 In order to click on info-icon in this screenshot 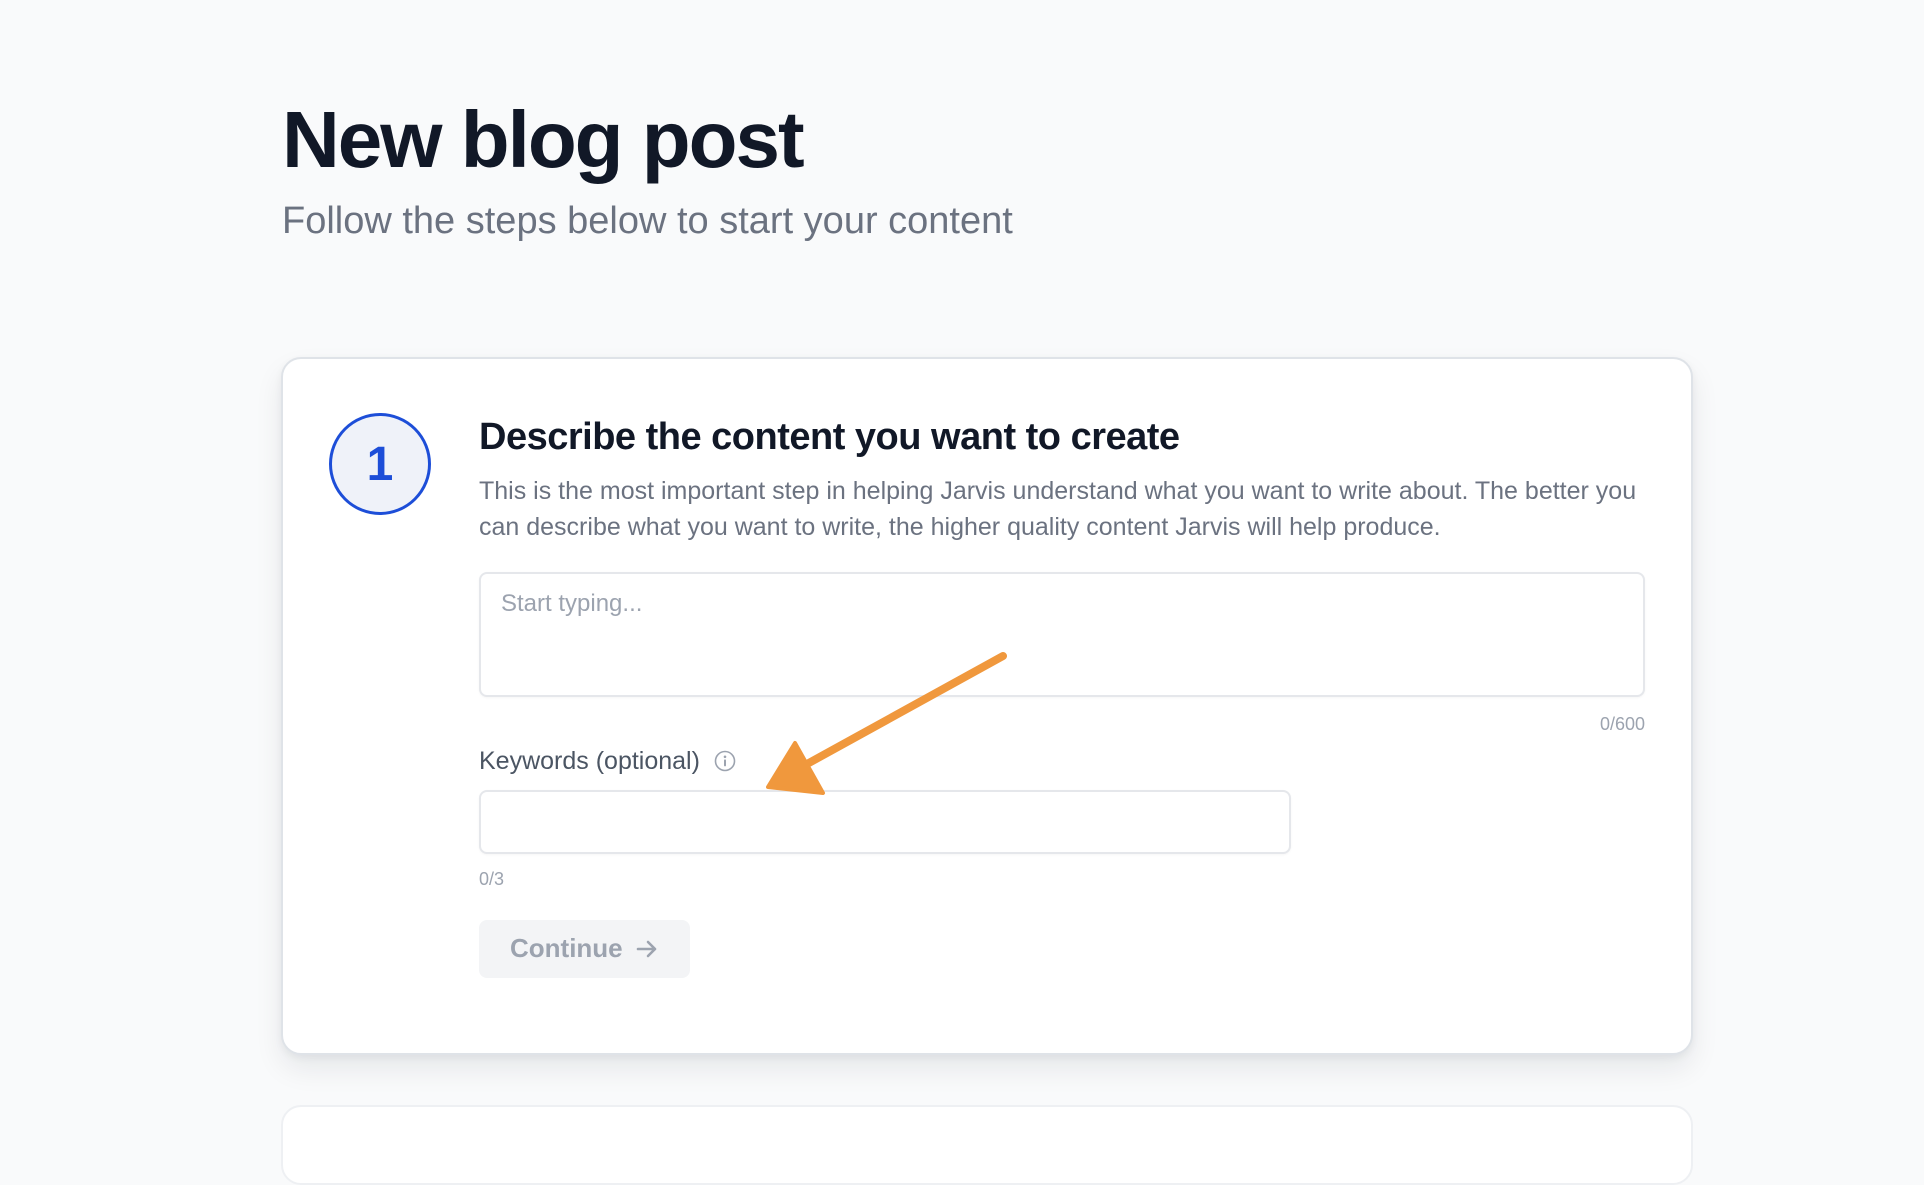, I will do `click(725, 761)`.